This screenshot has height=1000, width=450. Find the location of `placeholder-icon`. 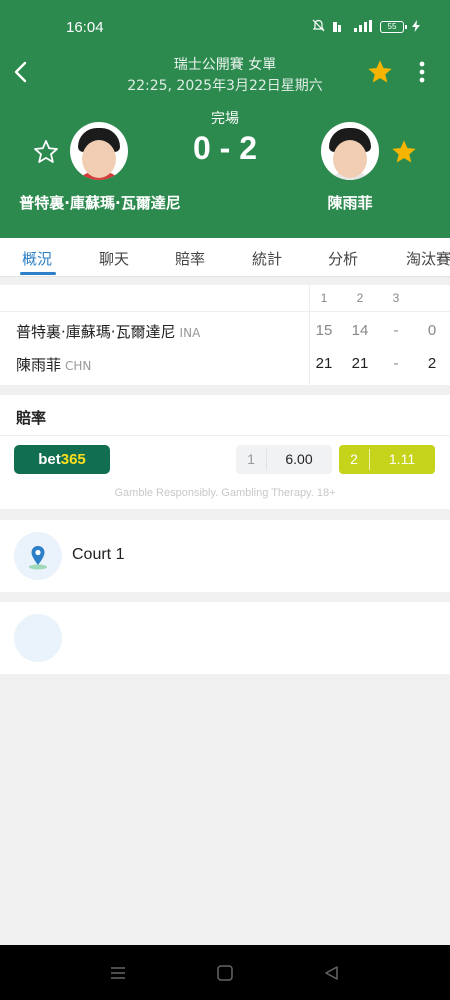

placeholder-icon is located at coordinates (38, 638).